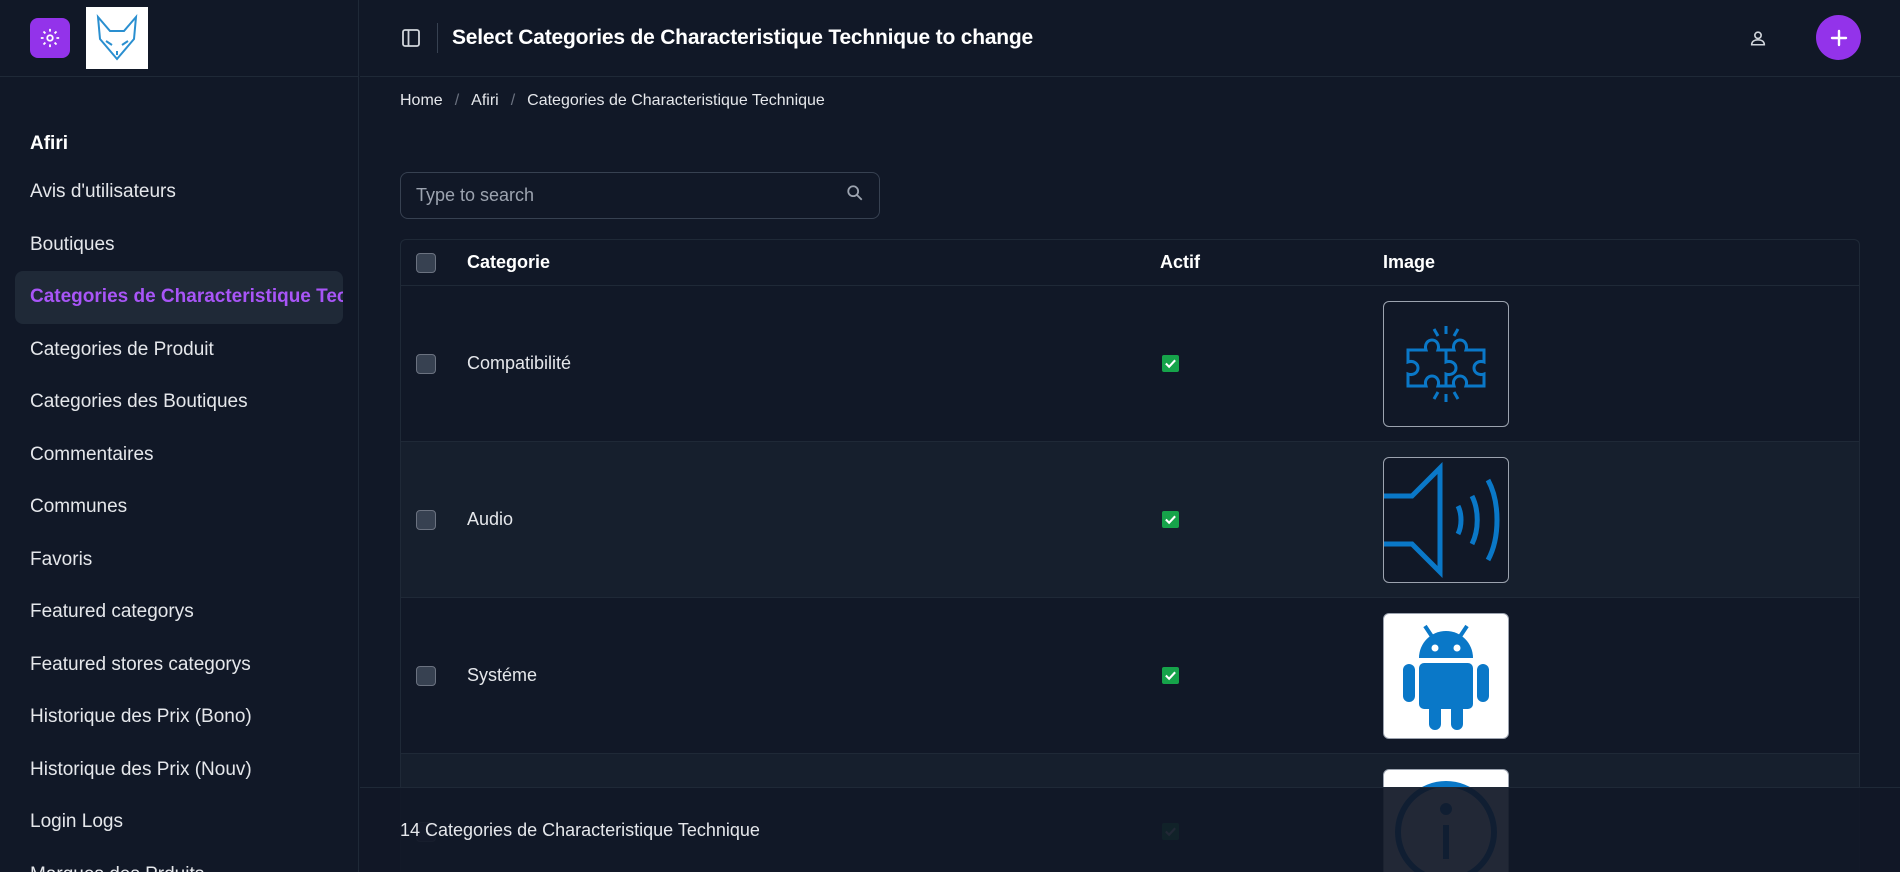  What do you see at coordinates (117, 38) in the screenshot?
I see `fox-logo` at bounding box center [117, 38].